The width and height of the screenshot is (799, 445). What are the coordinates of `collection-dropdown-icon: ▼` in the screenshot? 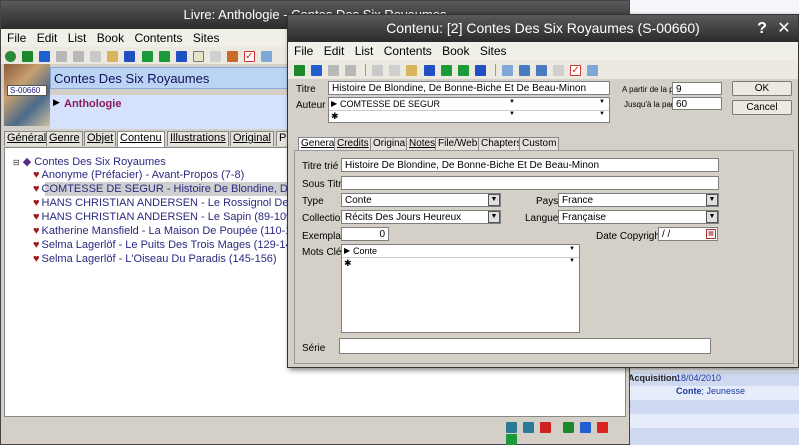 It's located at (494, 217).